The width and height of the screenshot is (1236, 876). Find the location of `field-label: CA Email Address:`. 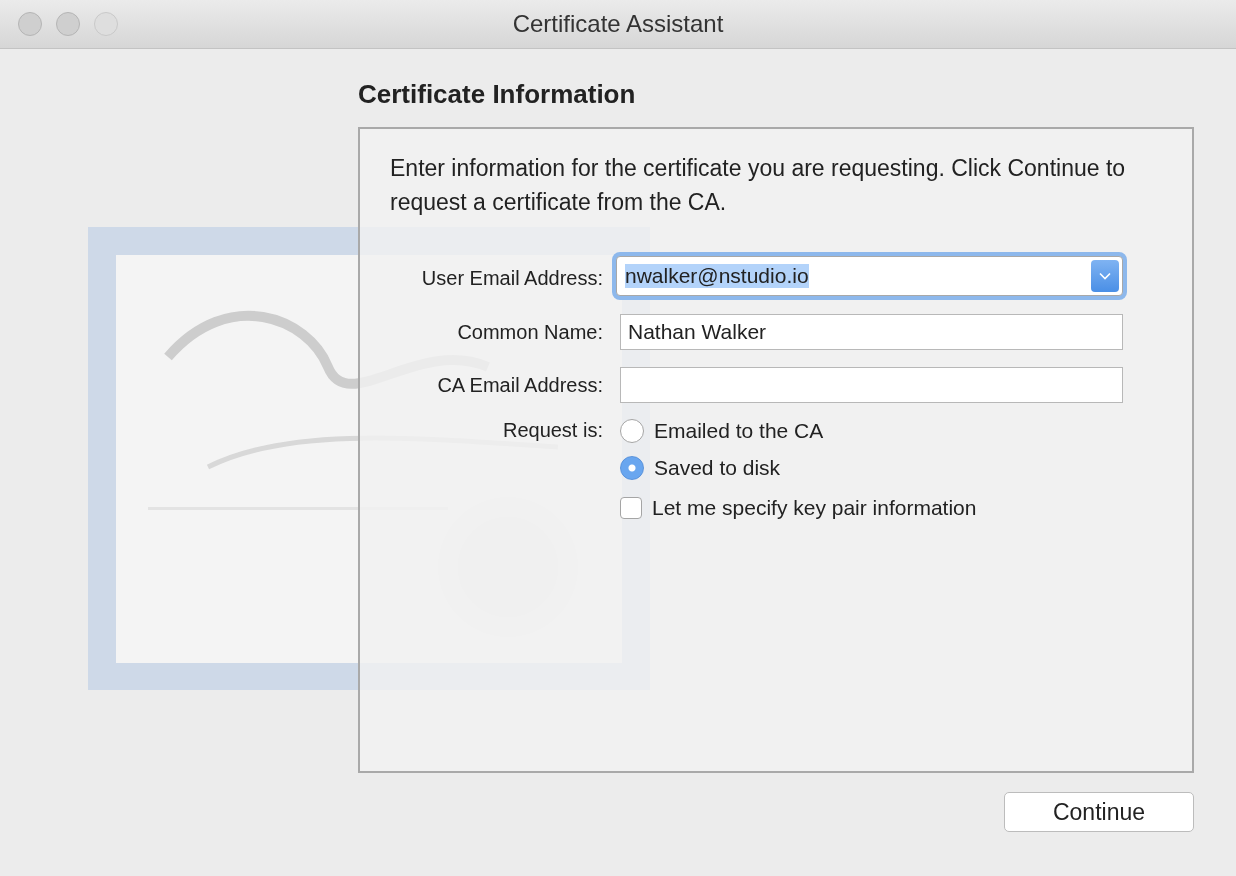

field-label: CA Email Address: is located at coordinates (519, 385).